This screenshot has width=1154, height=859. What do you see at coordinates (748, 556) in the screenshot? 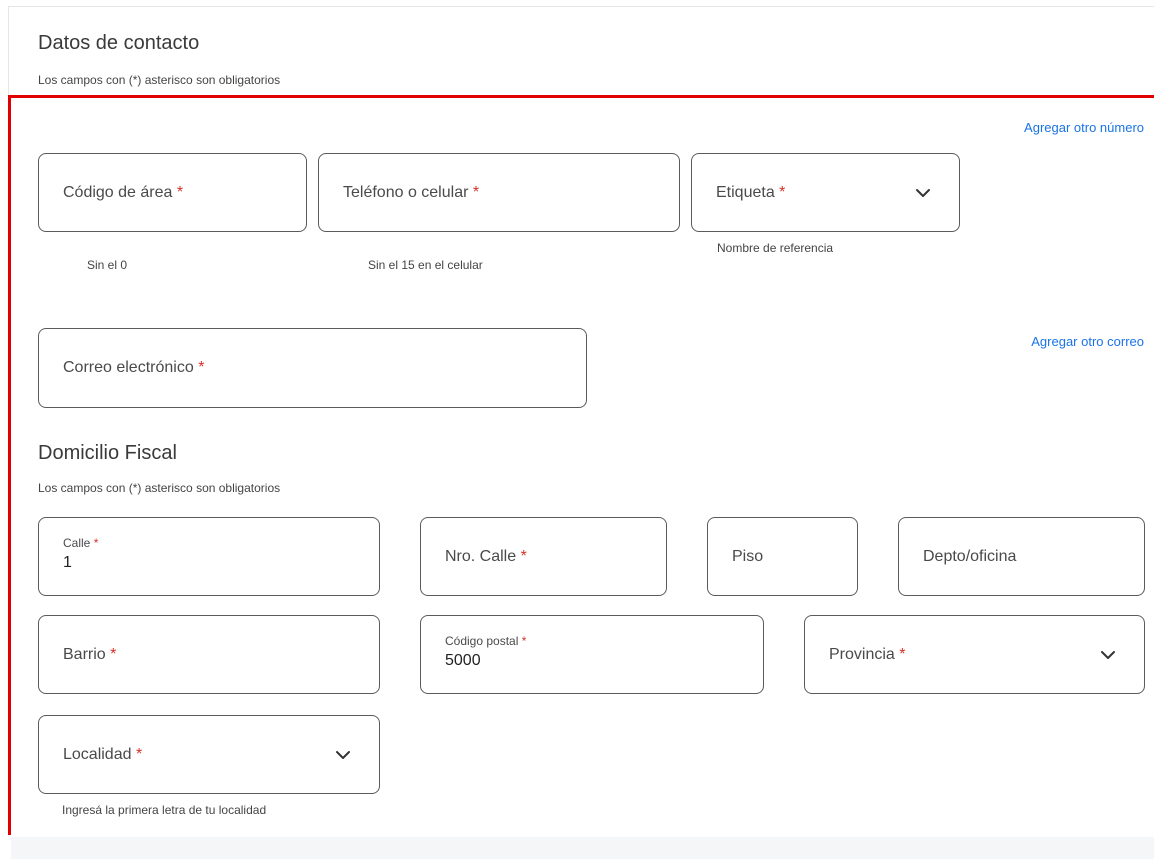
I see `floor-label: Piso` at bounding box center [748, 556].